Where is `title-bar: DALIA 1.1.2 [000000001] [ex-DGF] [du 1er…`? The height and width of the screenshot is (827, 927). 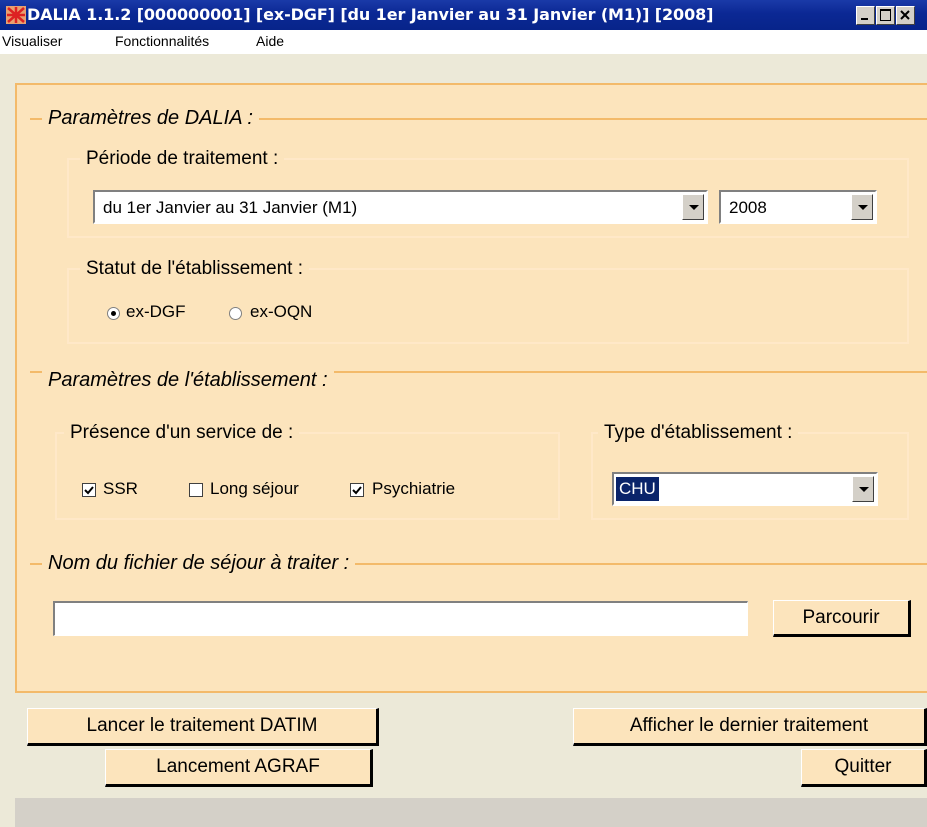
title-bar: DALIA 1.1.2 [000000001] [ex-DGF] [du 1er… is located at coordinates (463, 15).